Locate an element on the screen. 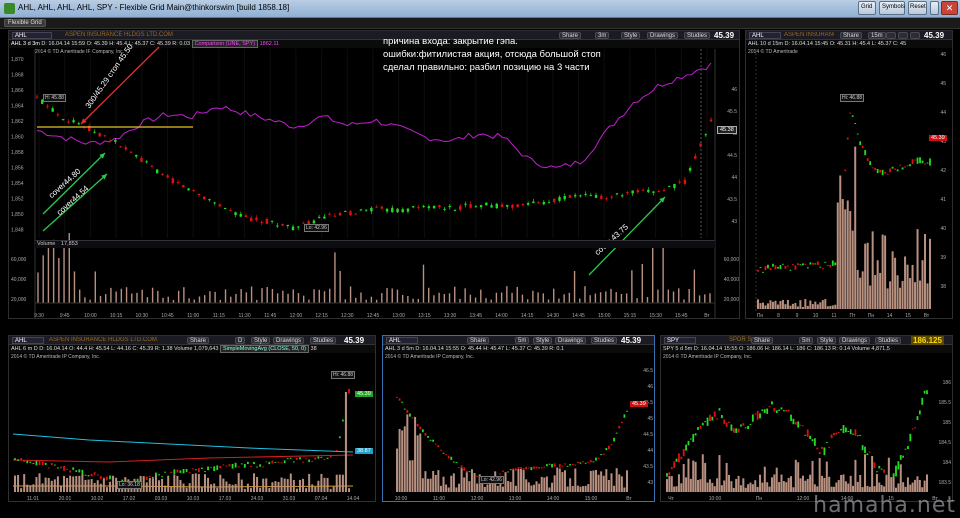  tab-flexible-grid: Flexible Grid is located at coordinates (25, 23).